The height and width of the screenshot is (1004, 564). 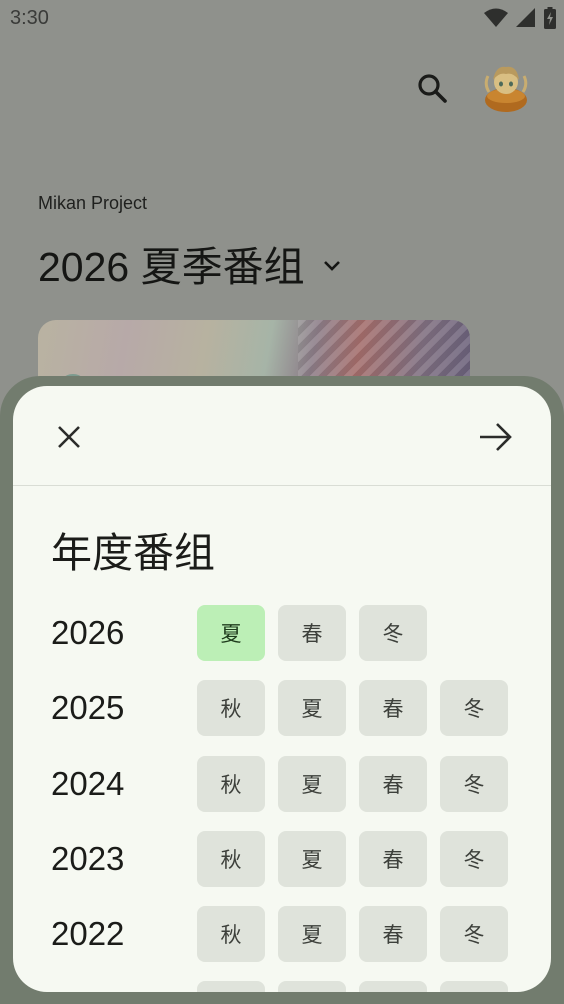 I want to click on search-icon, so click(x=432, y=88).